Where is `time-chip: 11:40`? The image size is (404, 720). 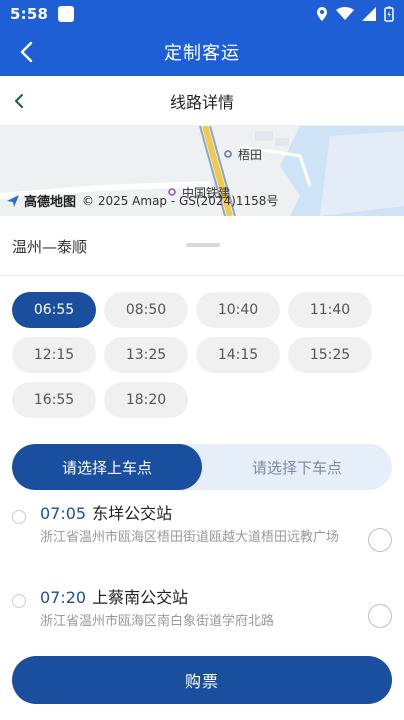
time-chip: 11:40 is located at coordinates (330, 310).